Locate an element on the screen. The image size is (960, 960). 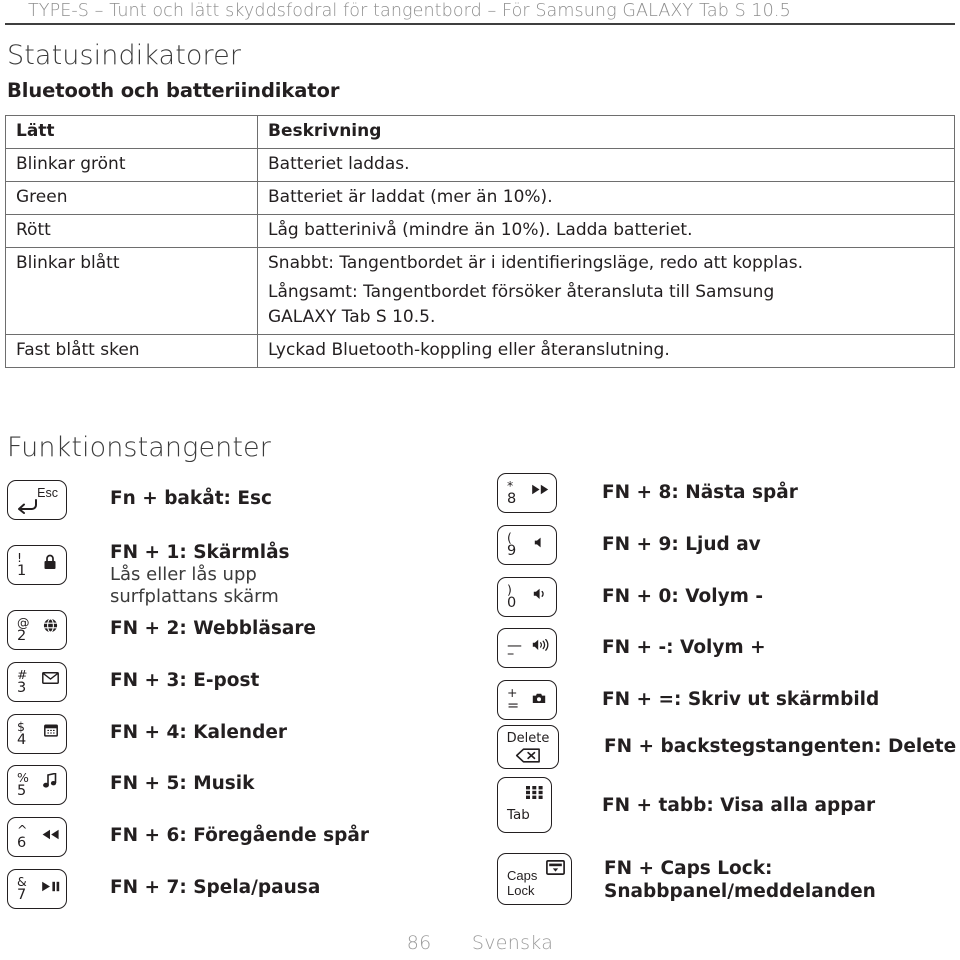
function-key-entry-6: ^ 6 FN + 6: Föregående spår is located at coordinates (188, 837).